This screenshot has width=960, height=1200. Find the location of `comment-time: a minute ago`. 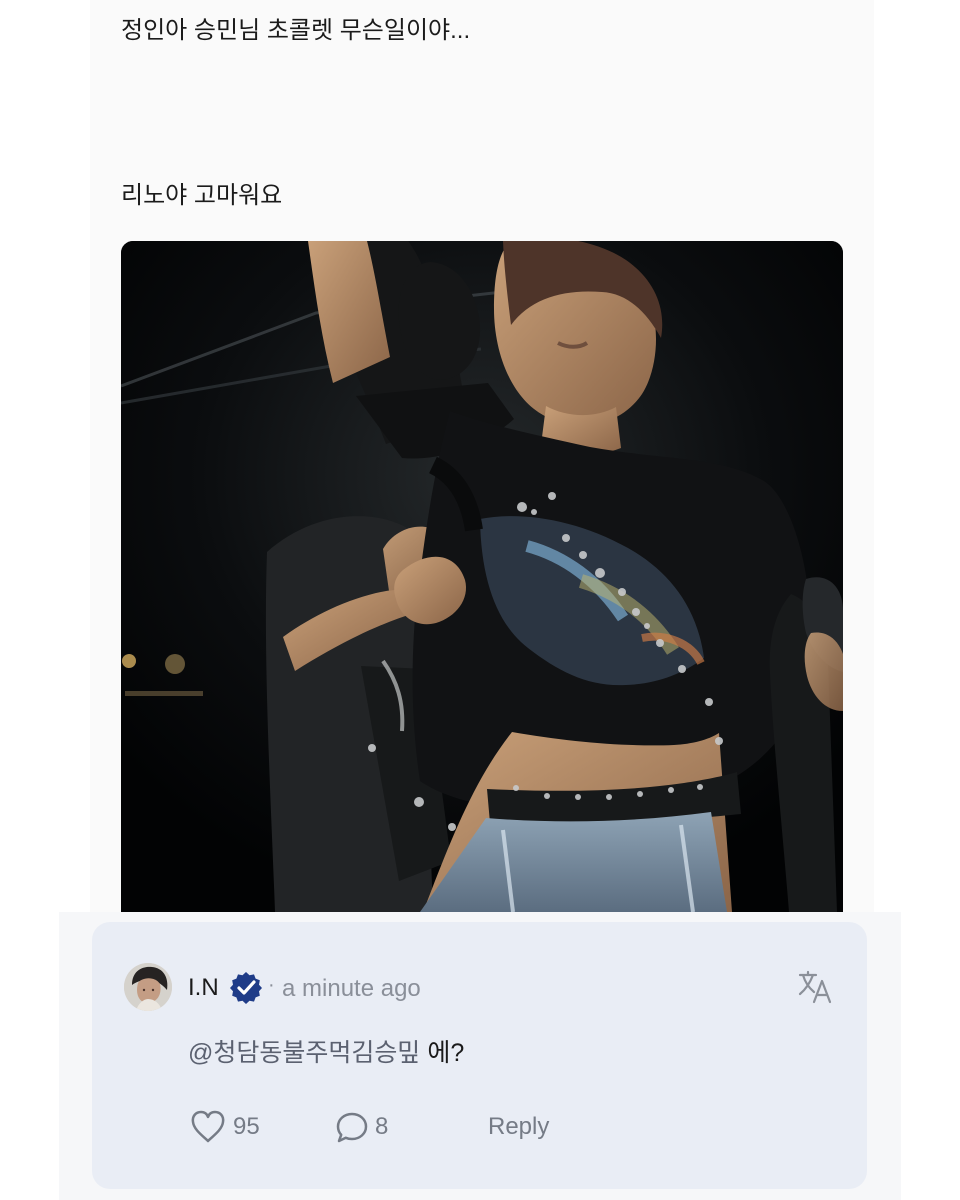

comment-time: a minute ago is located at coordinates (351, 988).